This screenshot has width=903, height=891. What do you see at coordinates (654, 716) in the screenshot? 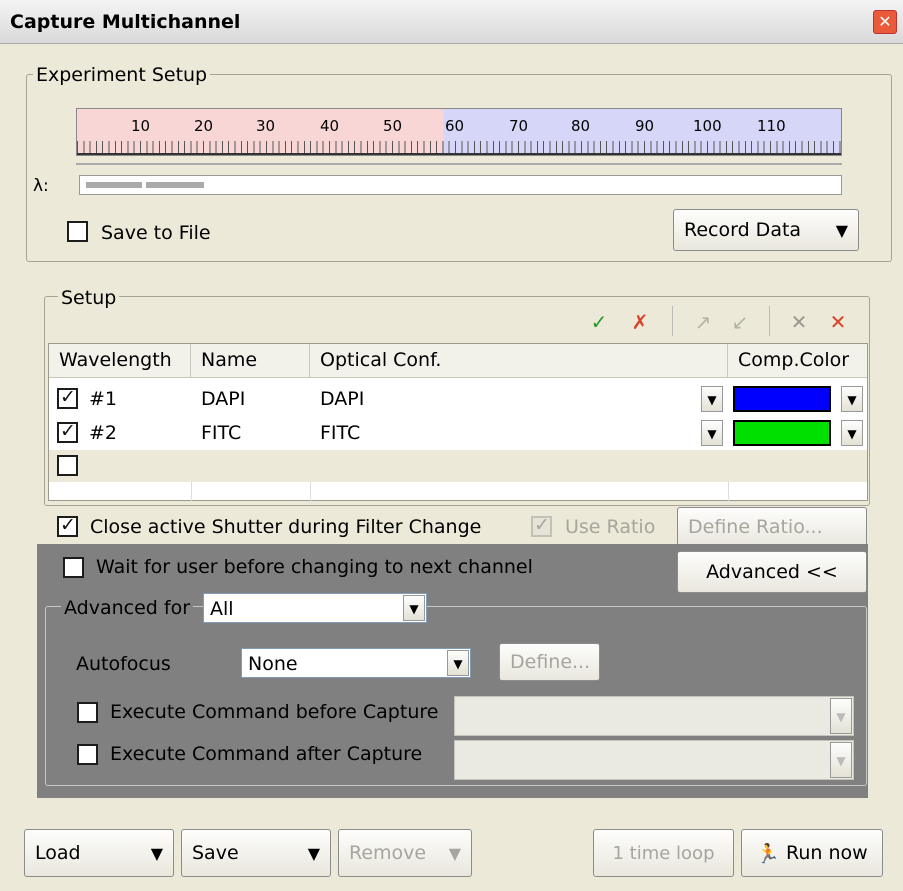
I see `exec-before-select: ▼` at bounding box center [654, 716].